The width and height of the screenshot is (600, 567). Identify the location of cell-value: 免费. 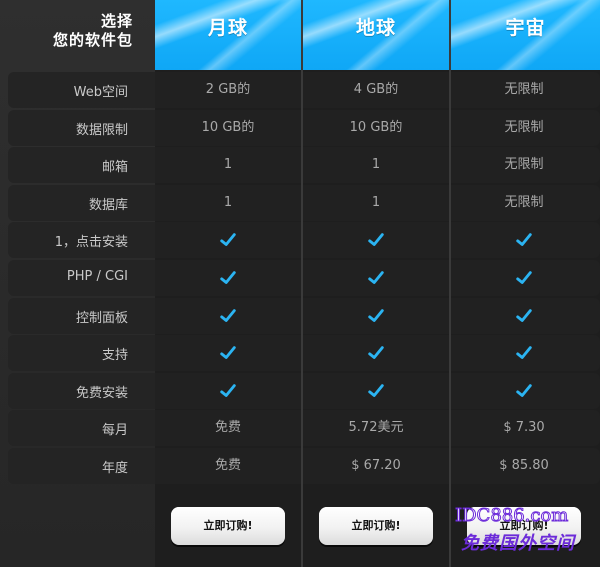
(227, 427).